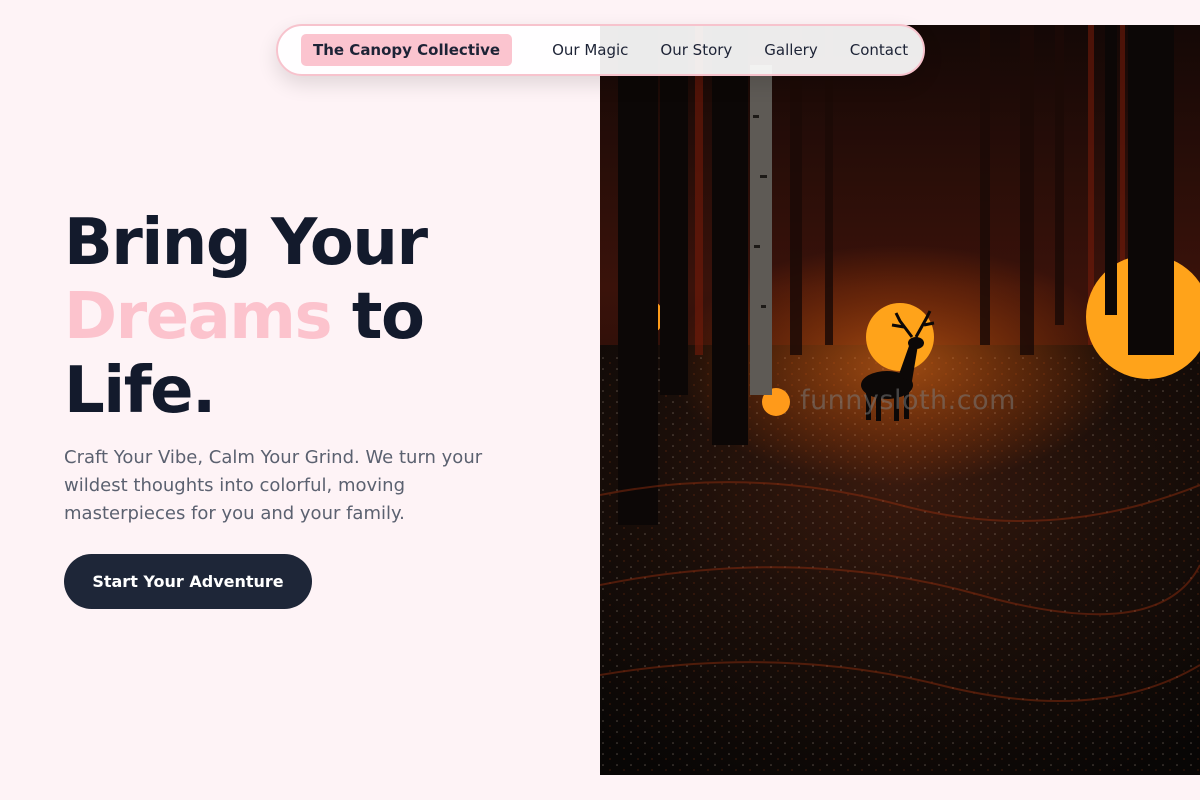 This screenshot has height=800, width=1200. Describe the element at coordinates (879, 50) in the screenshot. I see `nav-link-contact: Contact` at that location.